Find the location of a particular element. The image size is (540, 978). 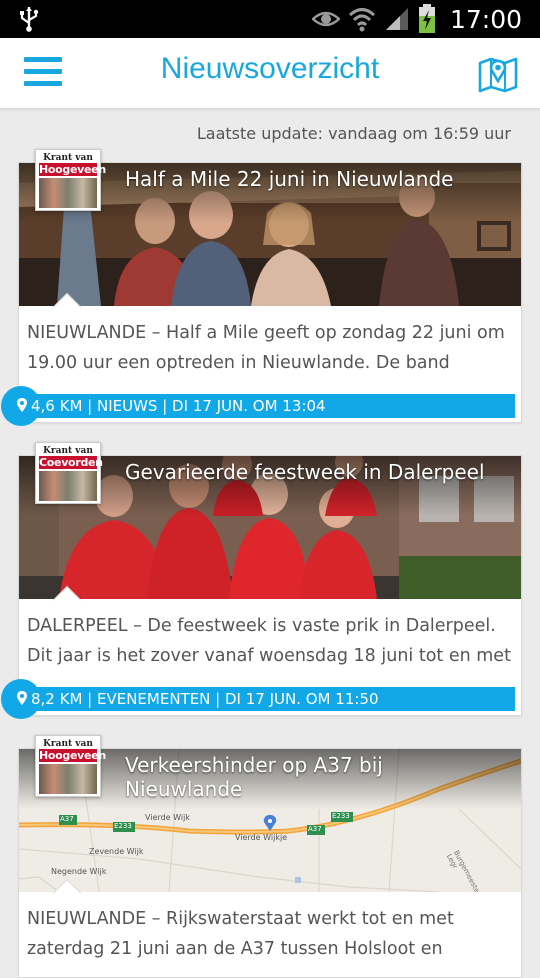

app-bar: Nieuwsoverzicht is located at coordinates (270, 73).